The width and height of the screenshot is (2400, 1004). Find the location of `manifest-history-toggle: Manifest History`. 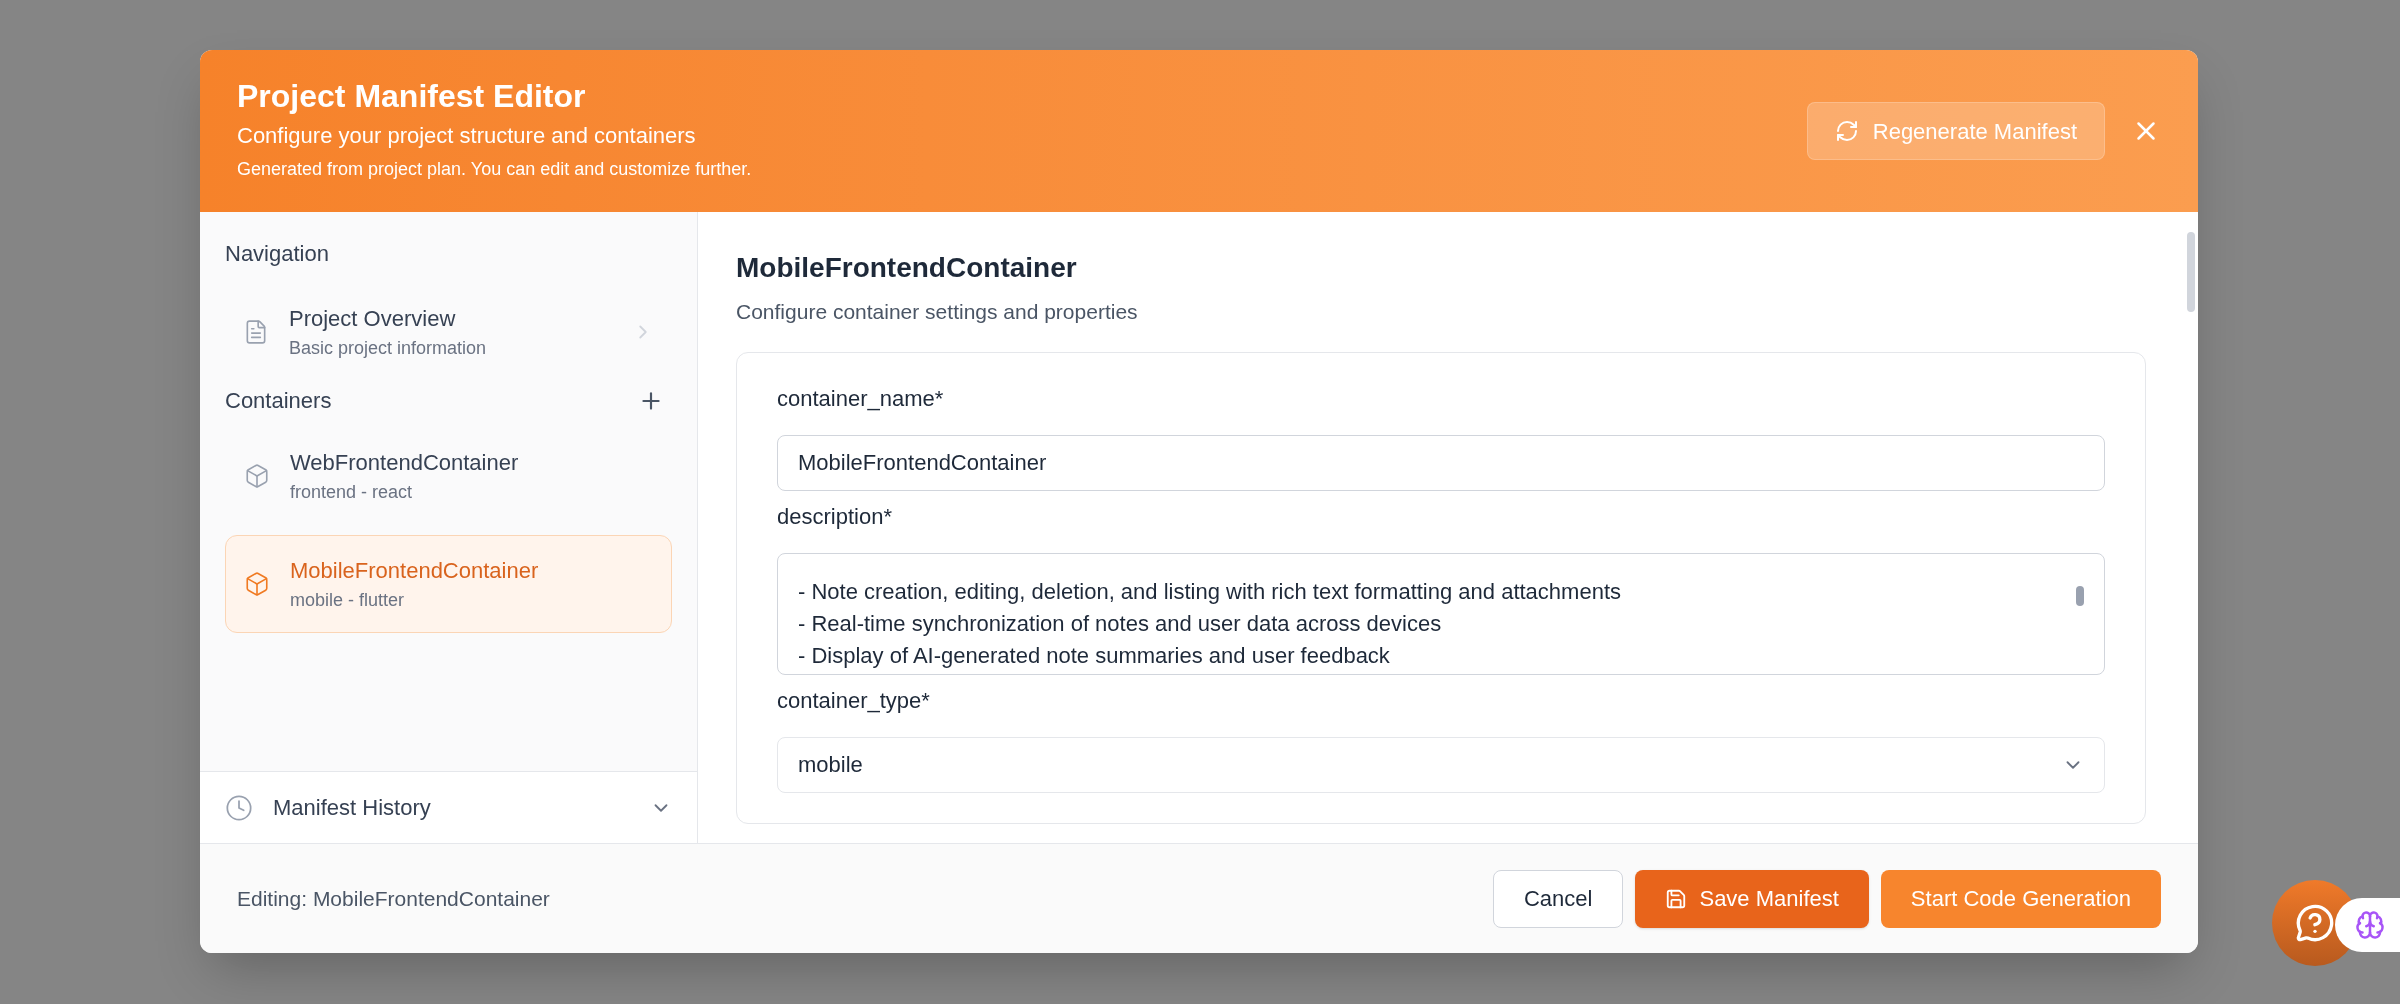

manifest-history-toggle: Manifest History is located at coordinates (448, 807).